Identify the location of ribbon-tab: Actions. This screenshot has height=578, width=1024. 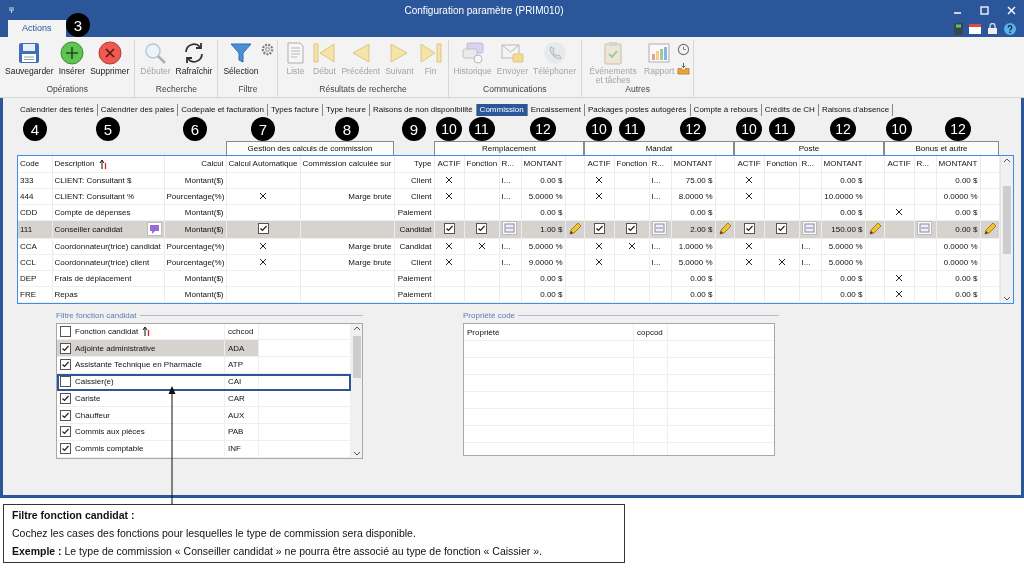
(37, 28).